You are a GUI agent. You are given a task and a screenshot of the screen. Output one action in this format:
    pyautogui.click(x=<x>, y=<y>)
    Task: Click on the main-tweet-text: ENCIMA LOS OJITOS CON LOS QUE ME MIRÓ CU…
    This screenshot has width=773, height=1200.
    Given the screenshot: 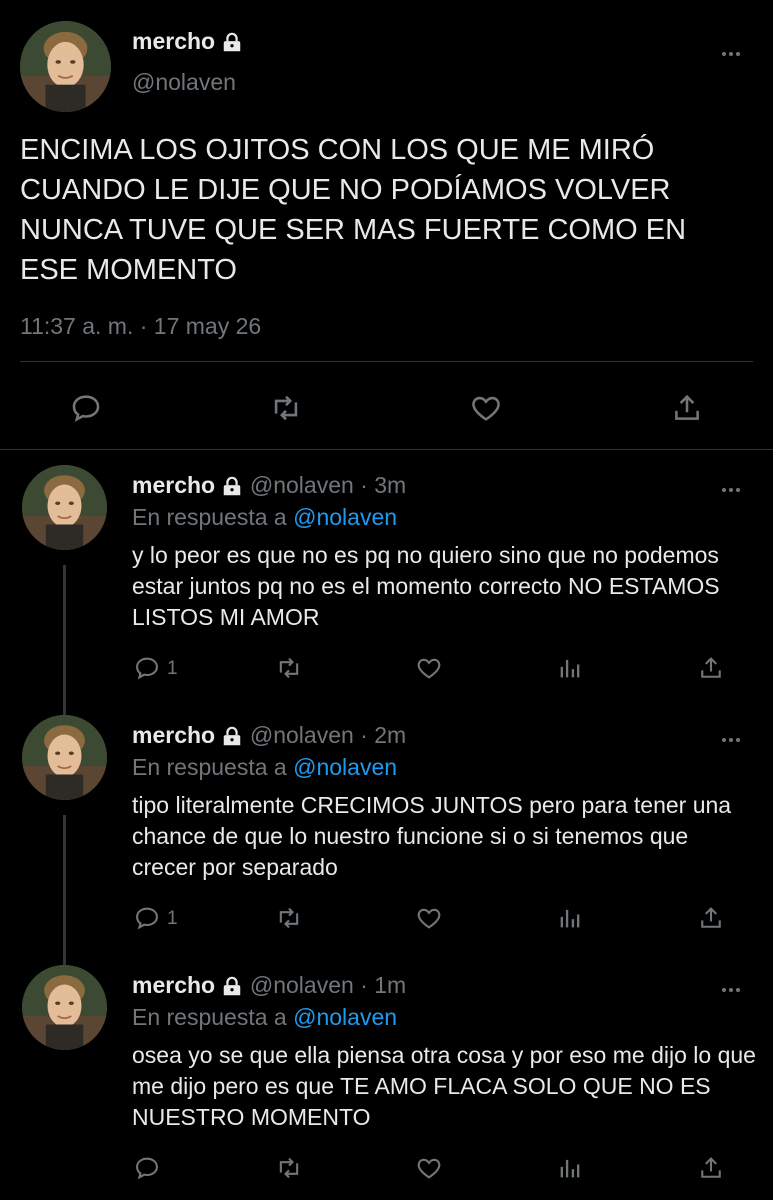 What is the action you would take?
    pyautogui.click(x=353, y=210)
    